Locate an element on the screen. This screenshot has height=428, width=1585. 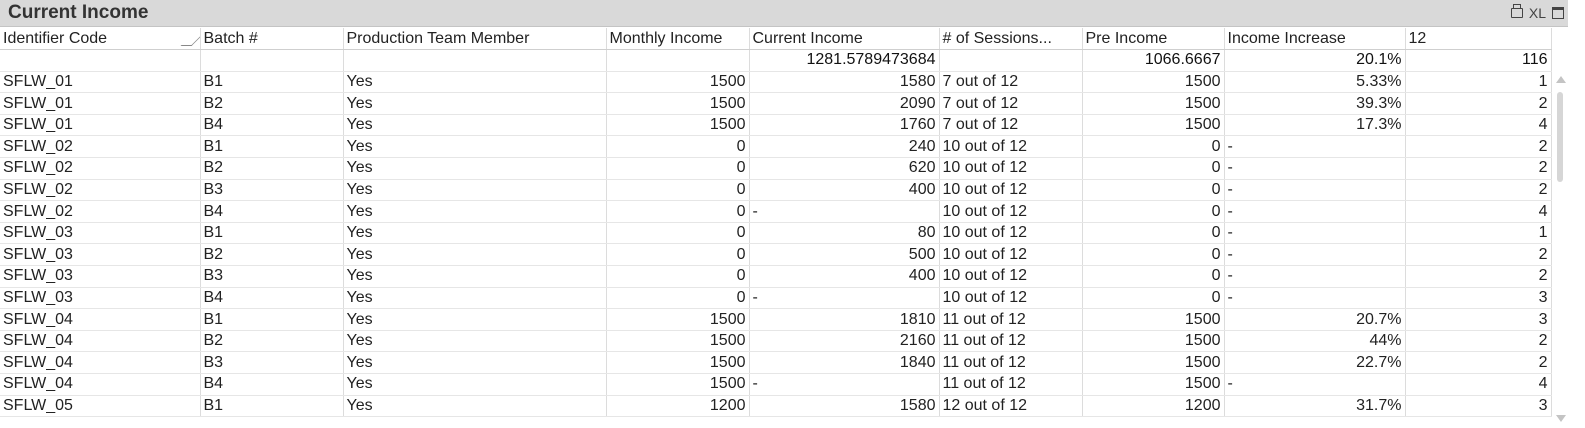
table-cell: 12 out of 12 is located at coordinates (1011, 406).